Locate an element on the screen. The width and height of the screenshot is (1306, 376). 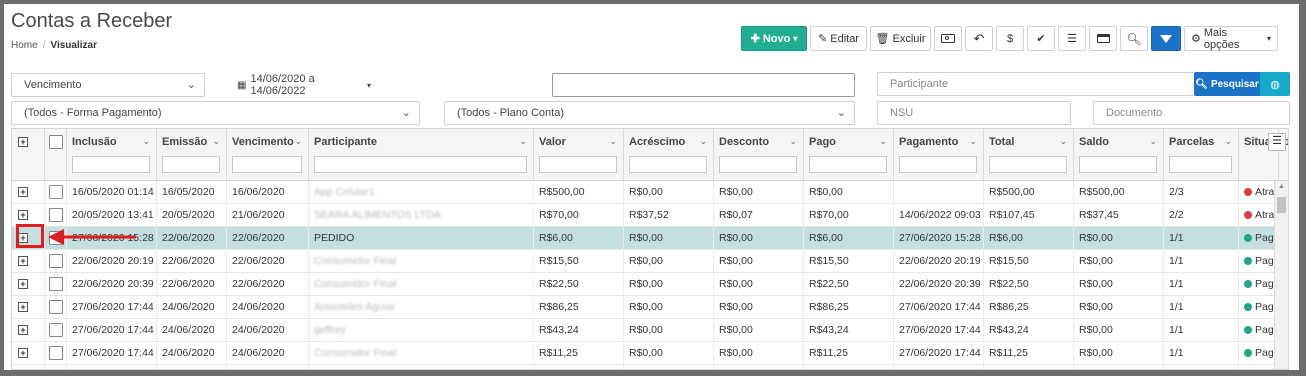
select-all-checkbox is located at coordinates (56, 142).